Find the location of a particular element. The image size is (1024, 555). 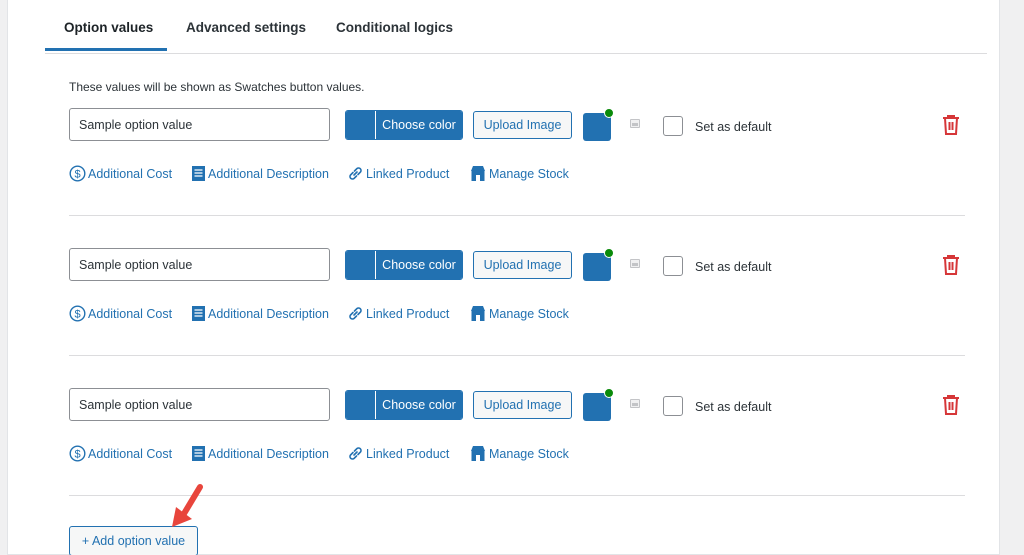

tab-conditional-logics: Conditional logics is located at coordinates (394, 27).